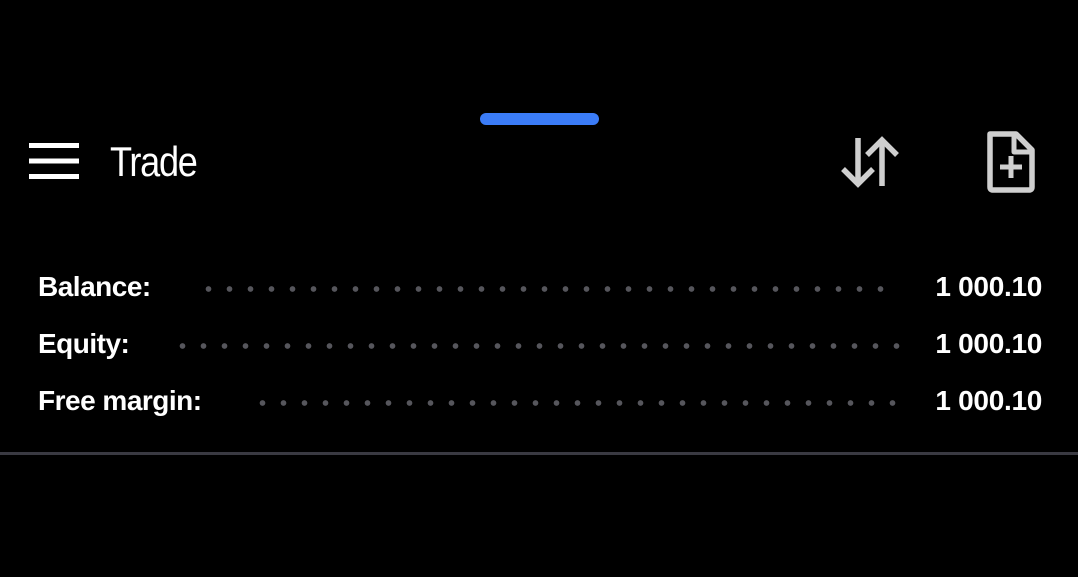  I want to click on equity-row: Equity: 1 000.10, so click(539, 343).